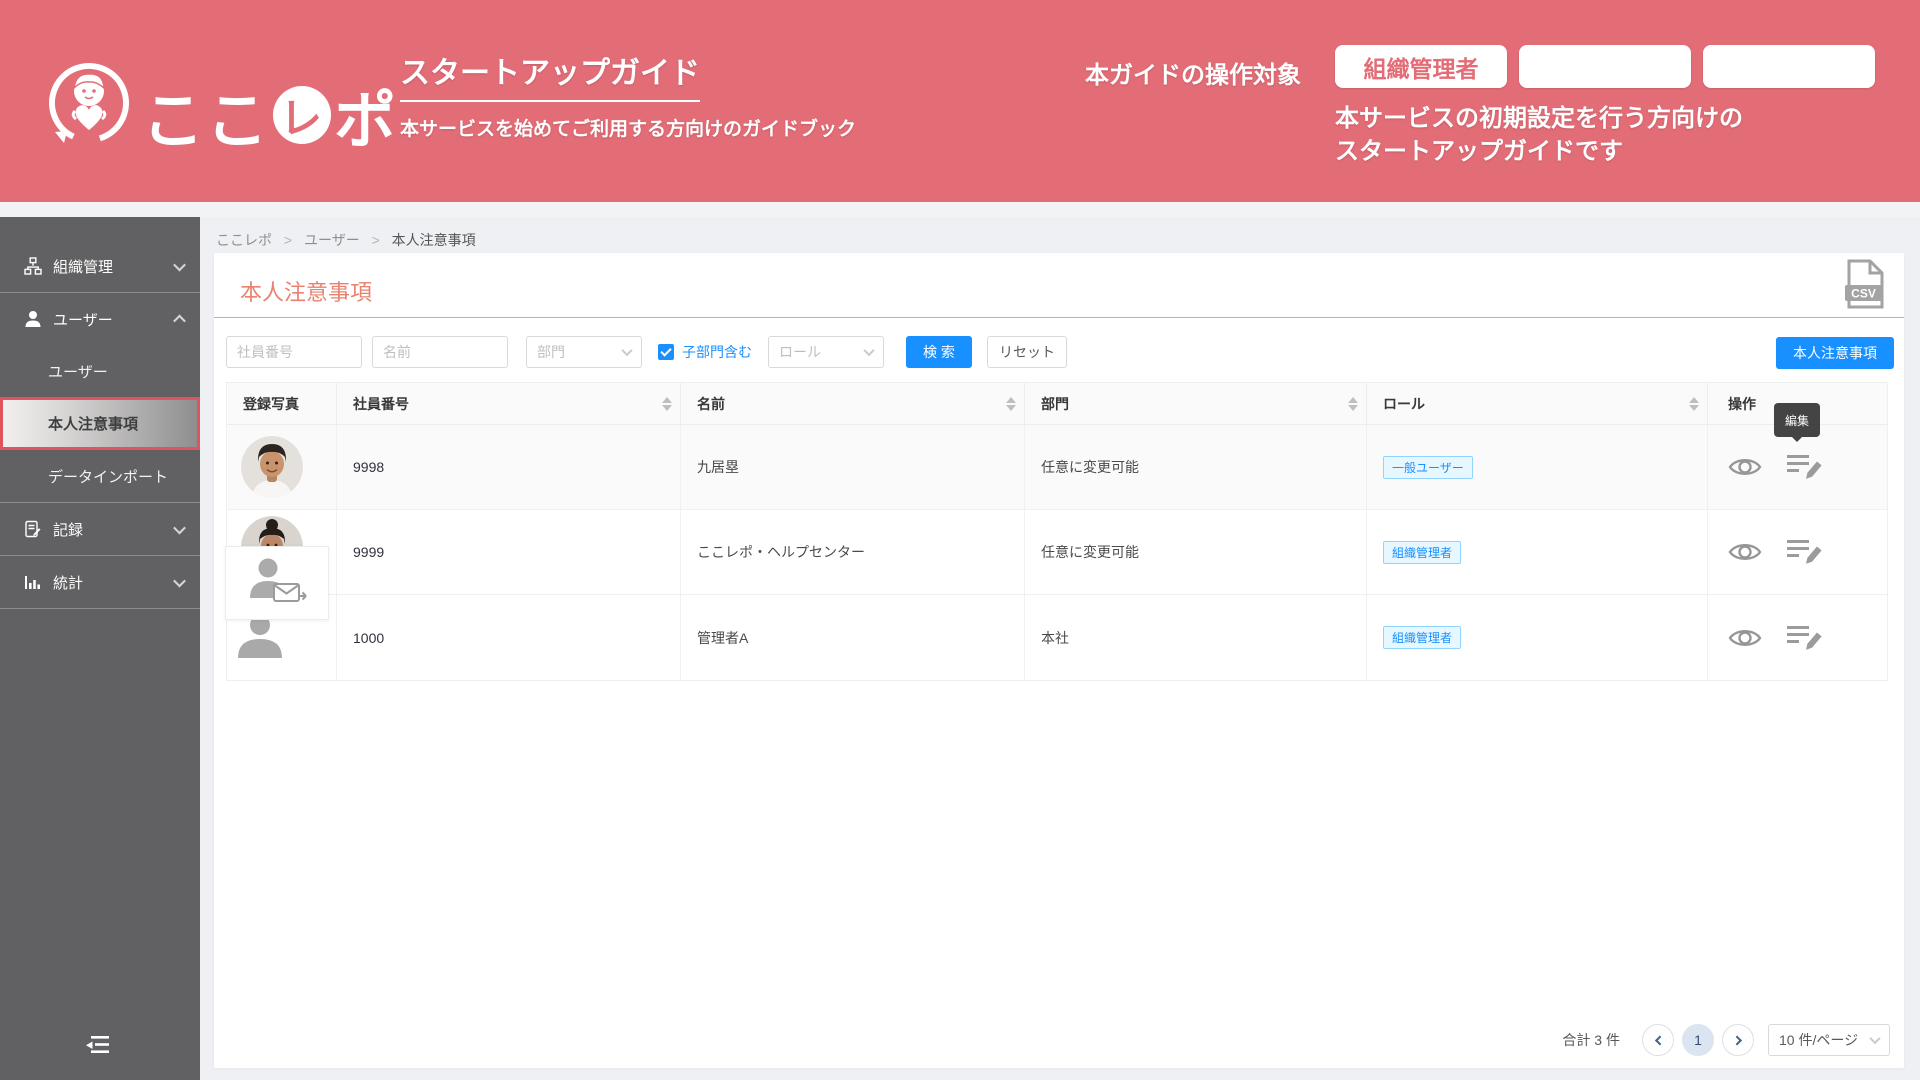  I want to click on col-name: 名前, so click(853, 404).